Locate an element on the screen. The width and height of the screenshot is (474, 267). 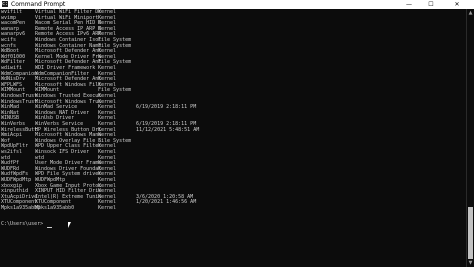
module-name: XtuAcpiDrive is located at coordinates (19, 196).